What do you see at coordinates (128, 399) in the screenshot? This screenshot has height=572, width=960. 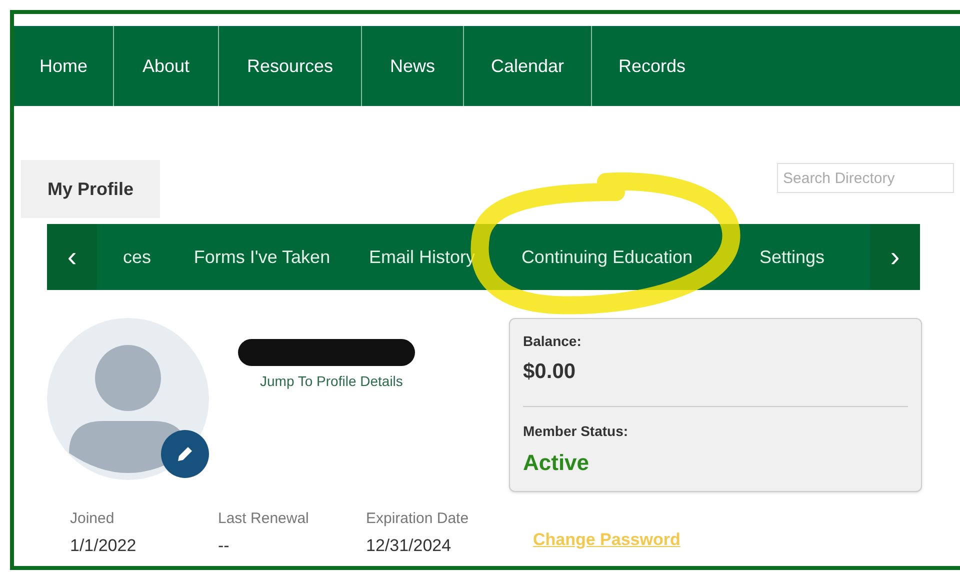 I see `avatar-icon` at bounding box center [128, 399].